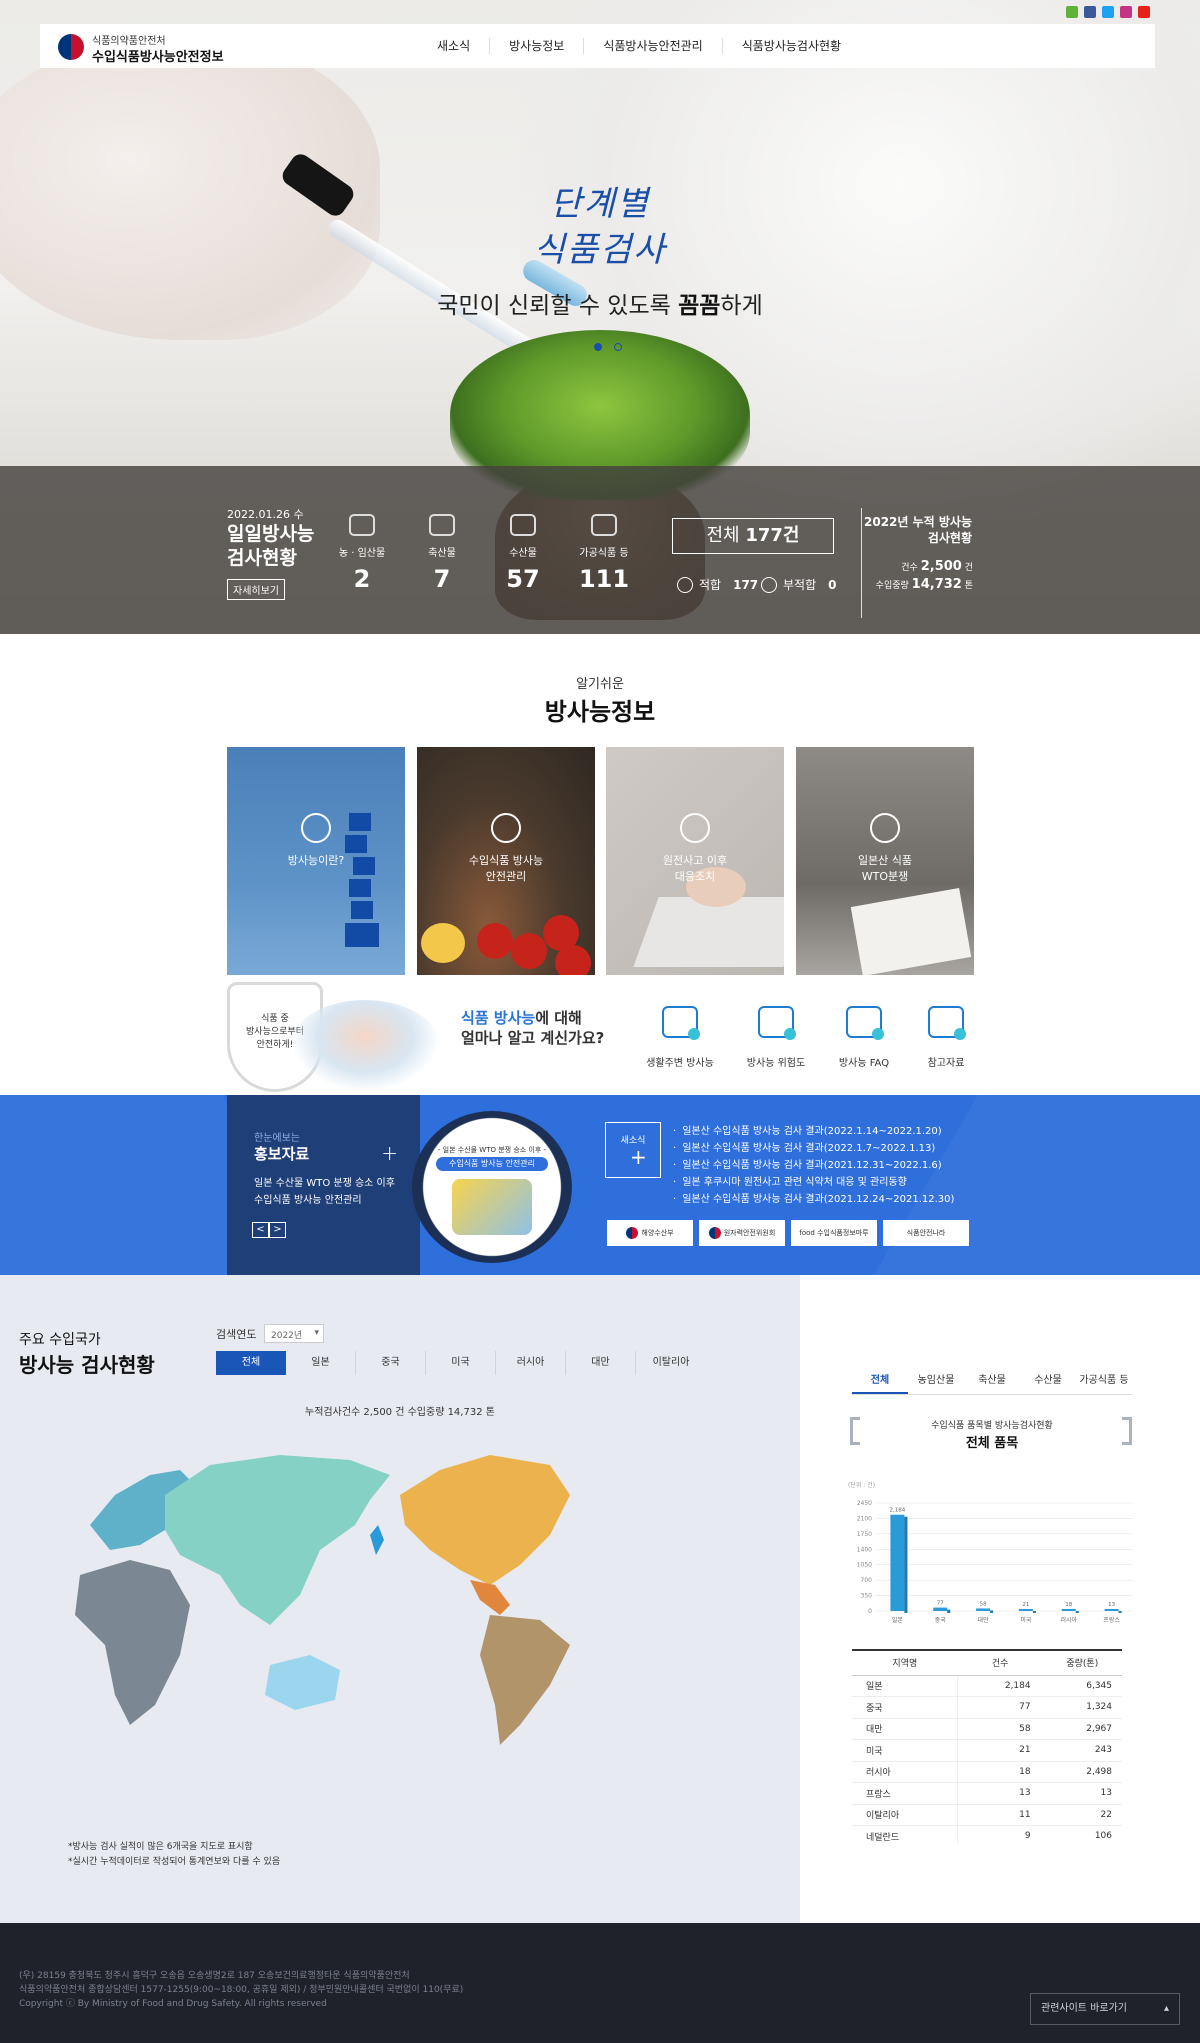 This screenshot has width=1200, height=2043. I want to click on x-tick-label: 대만, so click(984, 1620).